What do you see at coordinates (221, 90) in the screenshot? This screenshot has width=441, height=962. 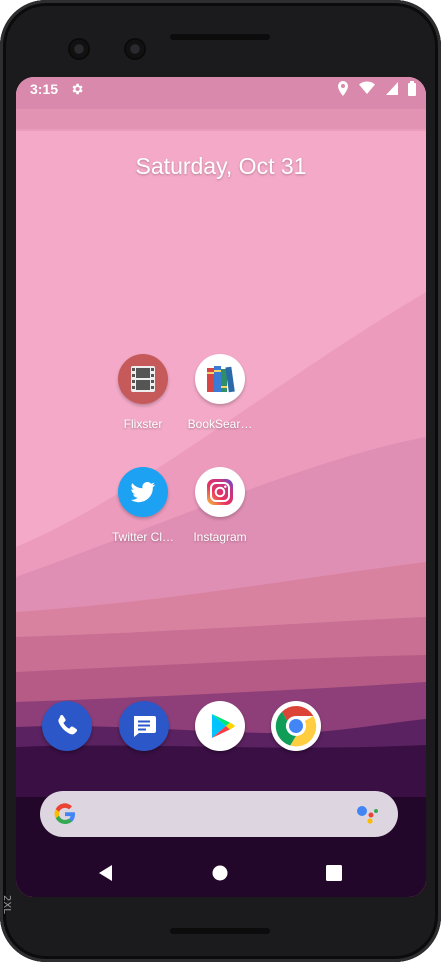 I see `status-bar: 3:15` at bounding box center [221, 90].